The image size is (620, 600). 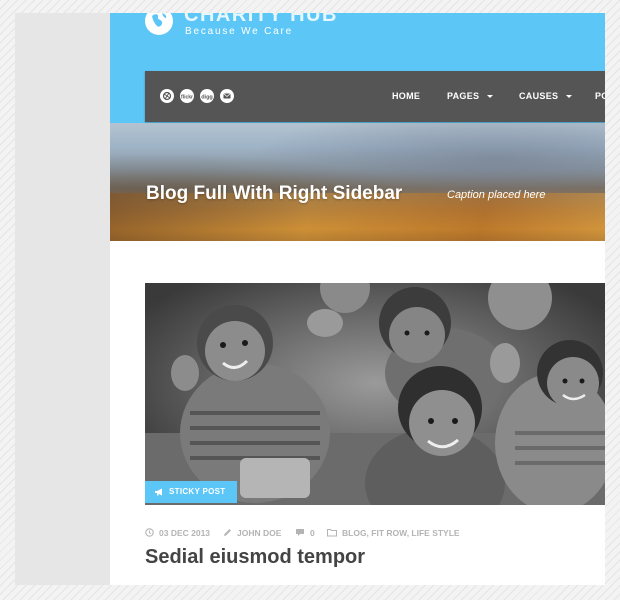 I want to click on nav-item-label: PO, so click(x=600, y=96).